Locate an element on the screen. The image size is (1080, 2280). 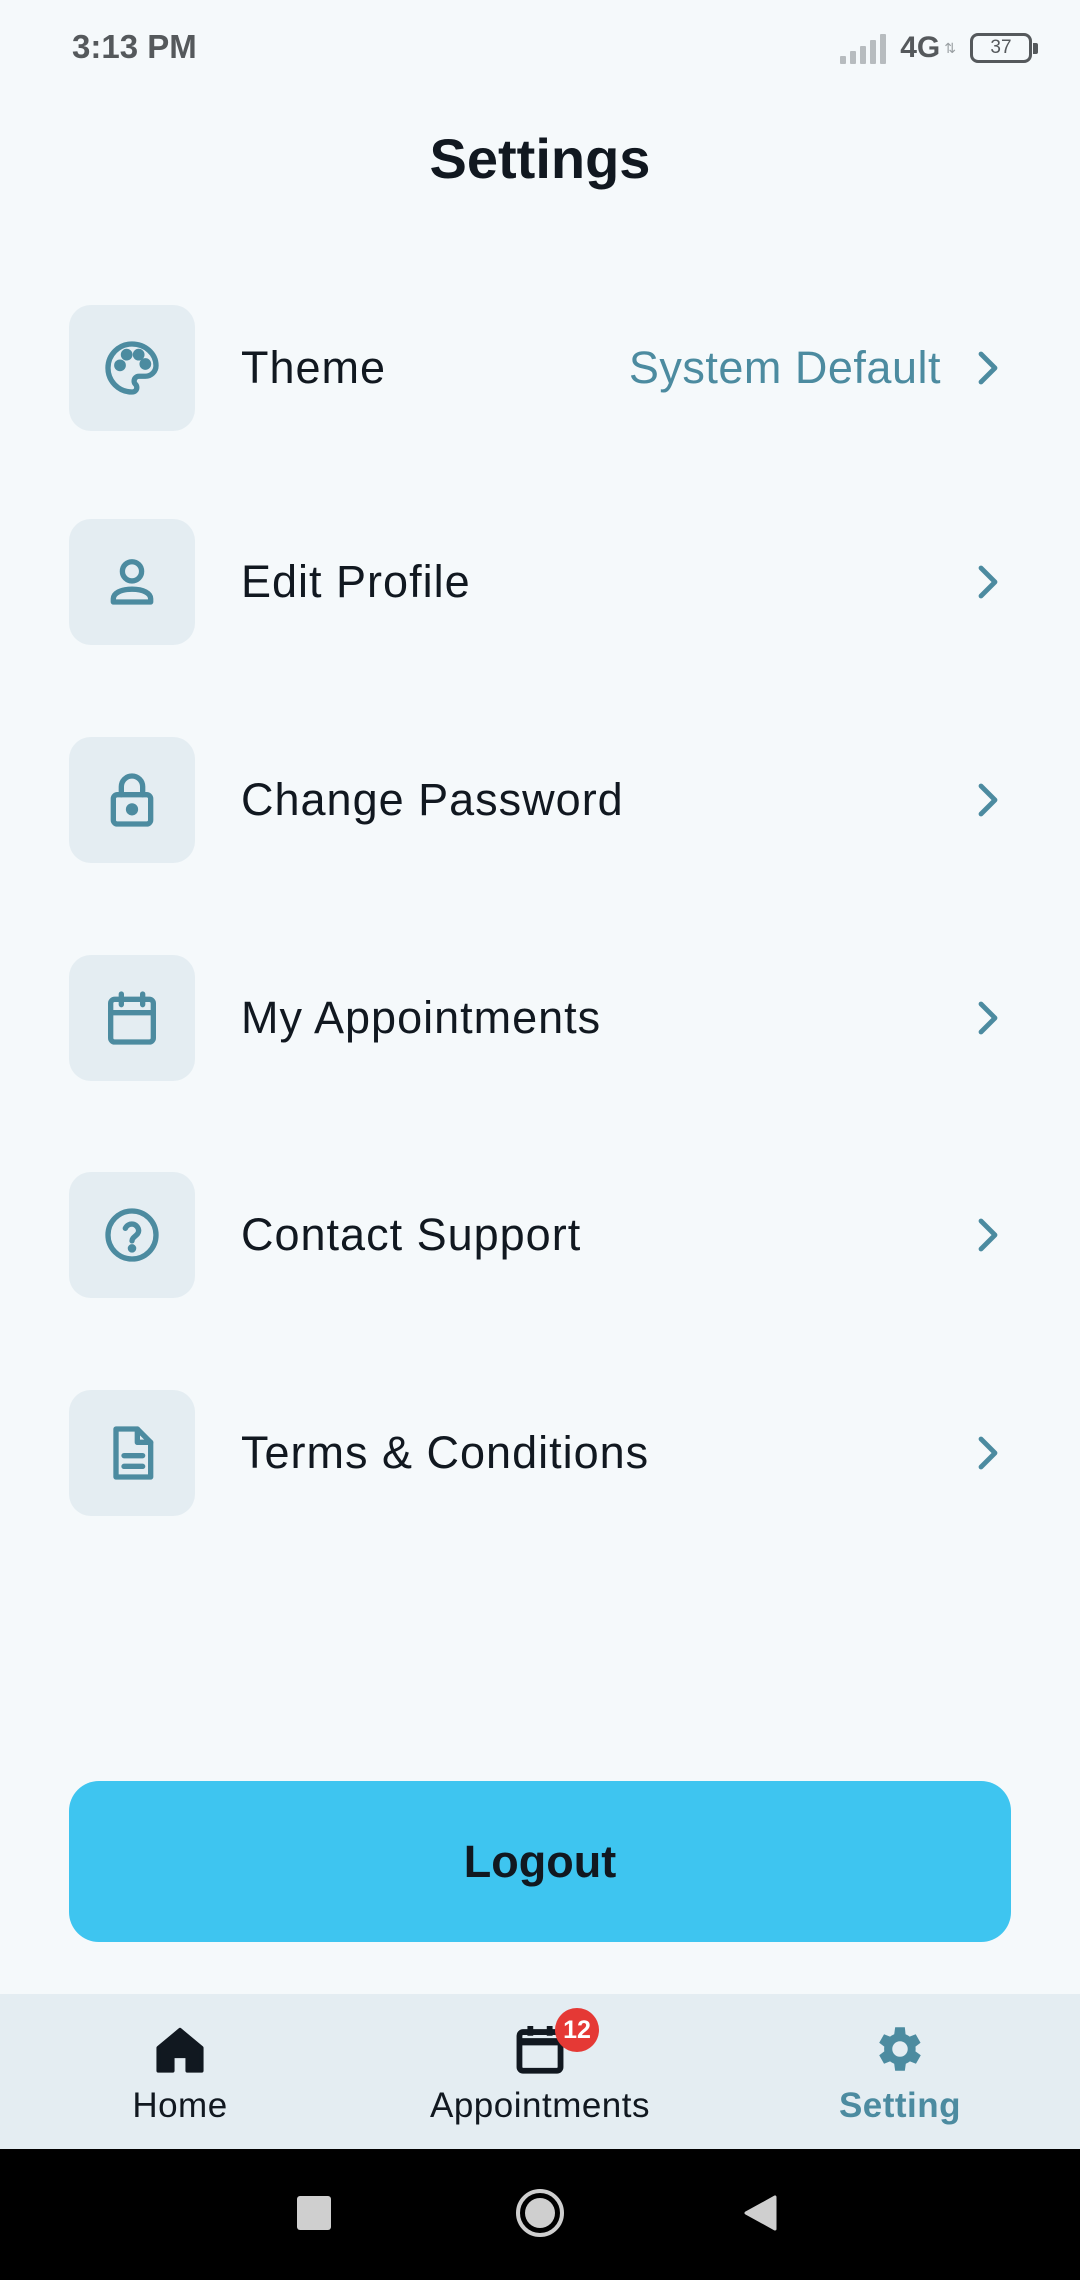
home-system-button is located at coordinates (540, 2213).